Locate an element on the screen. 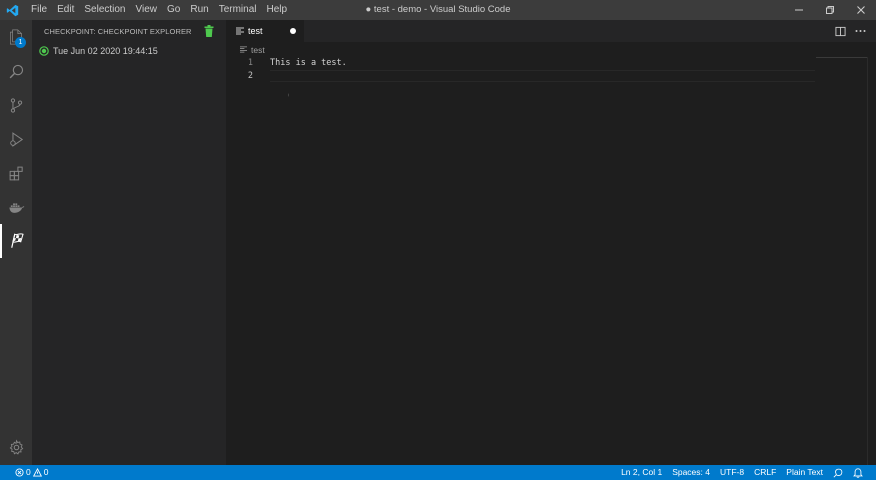 The image size is (876, 480). source-control-icon is located at coordinates (16, 105).